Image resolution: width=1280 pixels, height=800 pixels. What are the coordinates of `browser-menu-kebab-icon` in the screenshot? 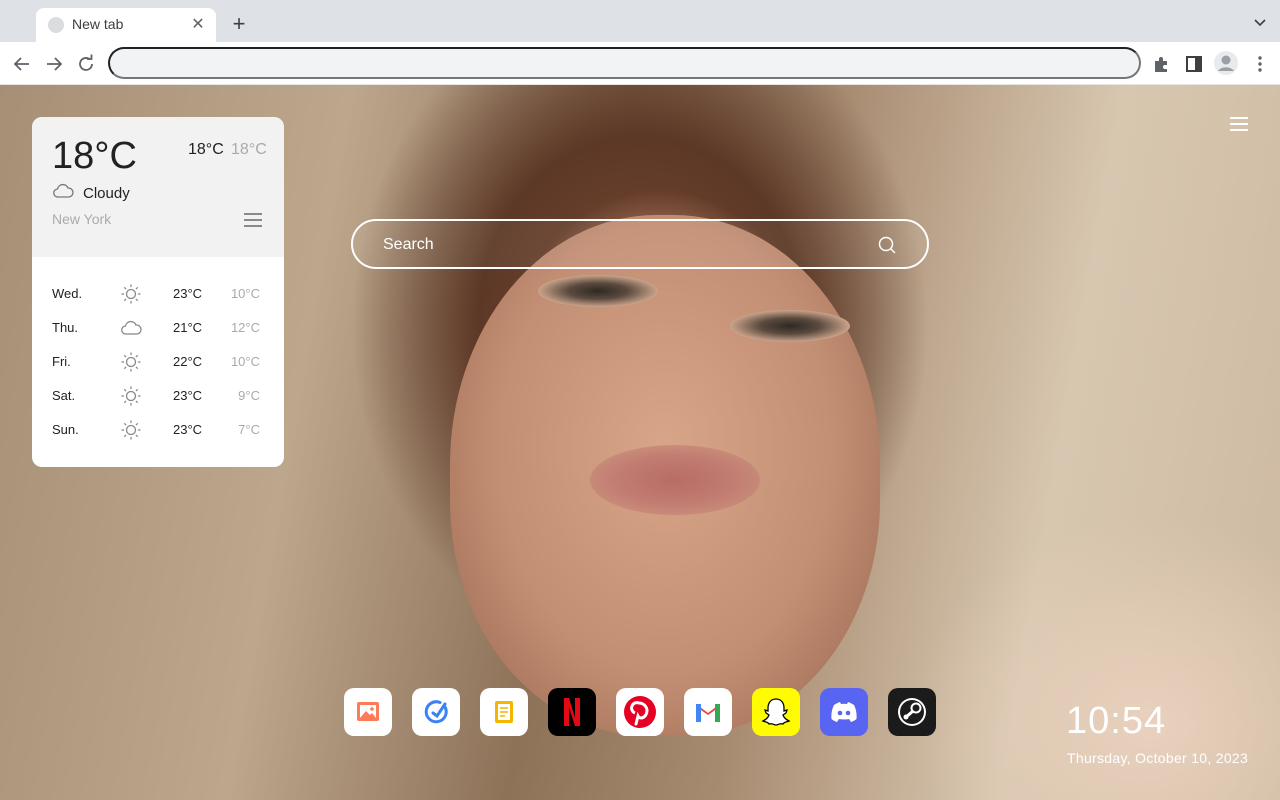 It's located at (1260, 64).